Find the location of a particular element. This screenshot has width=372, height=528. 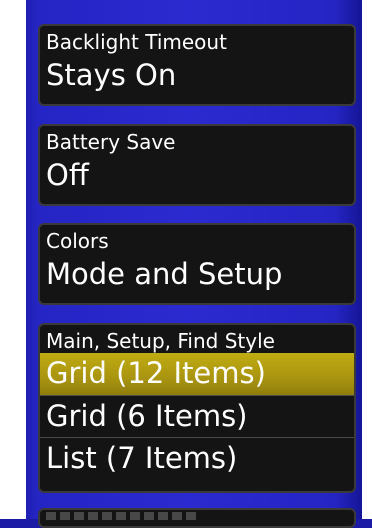

left-border is located at coordinates (13, 259).